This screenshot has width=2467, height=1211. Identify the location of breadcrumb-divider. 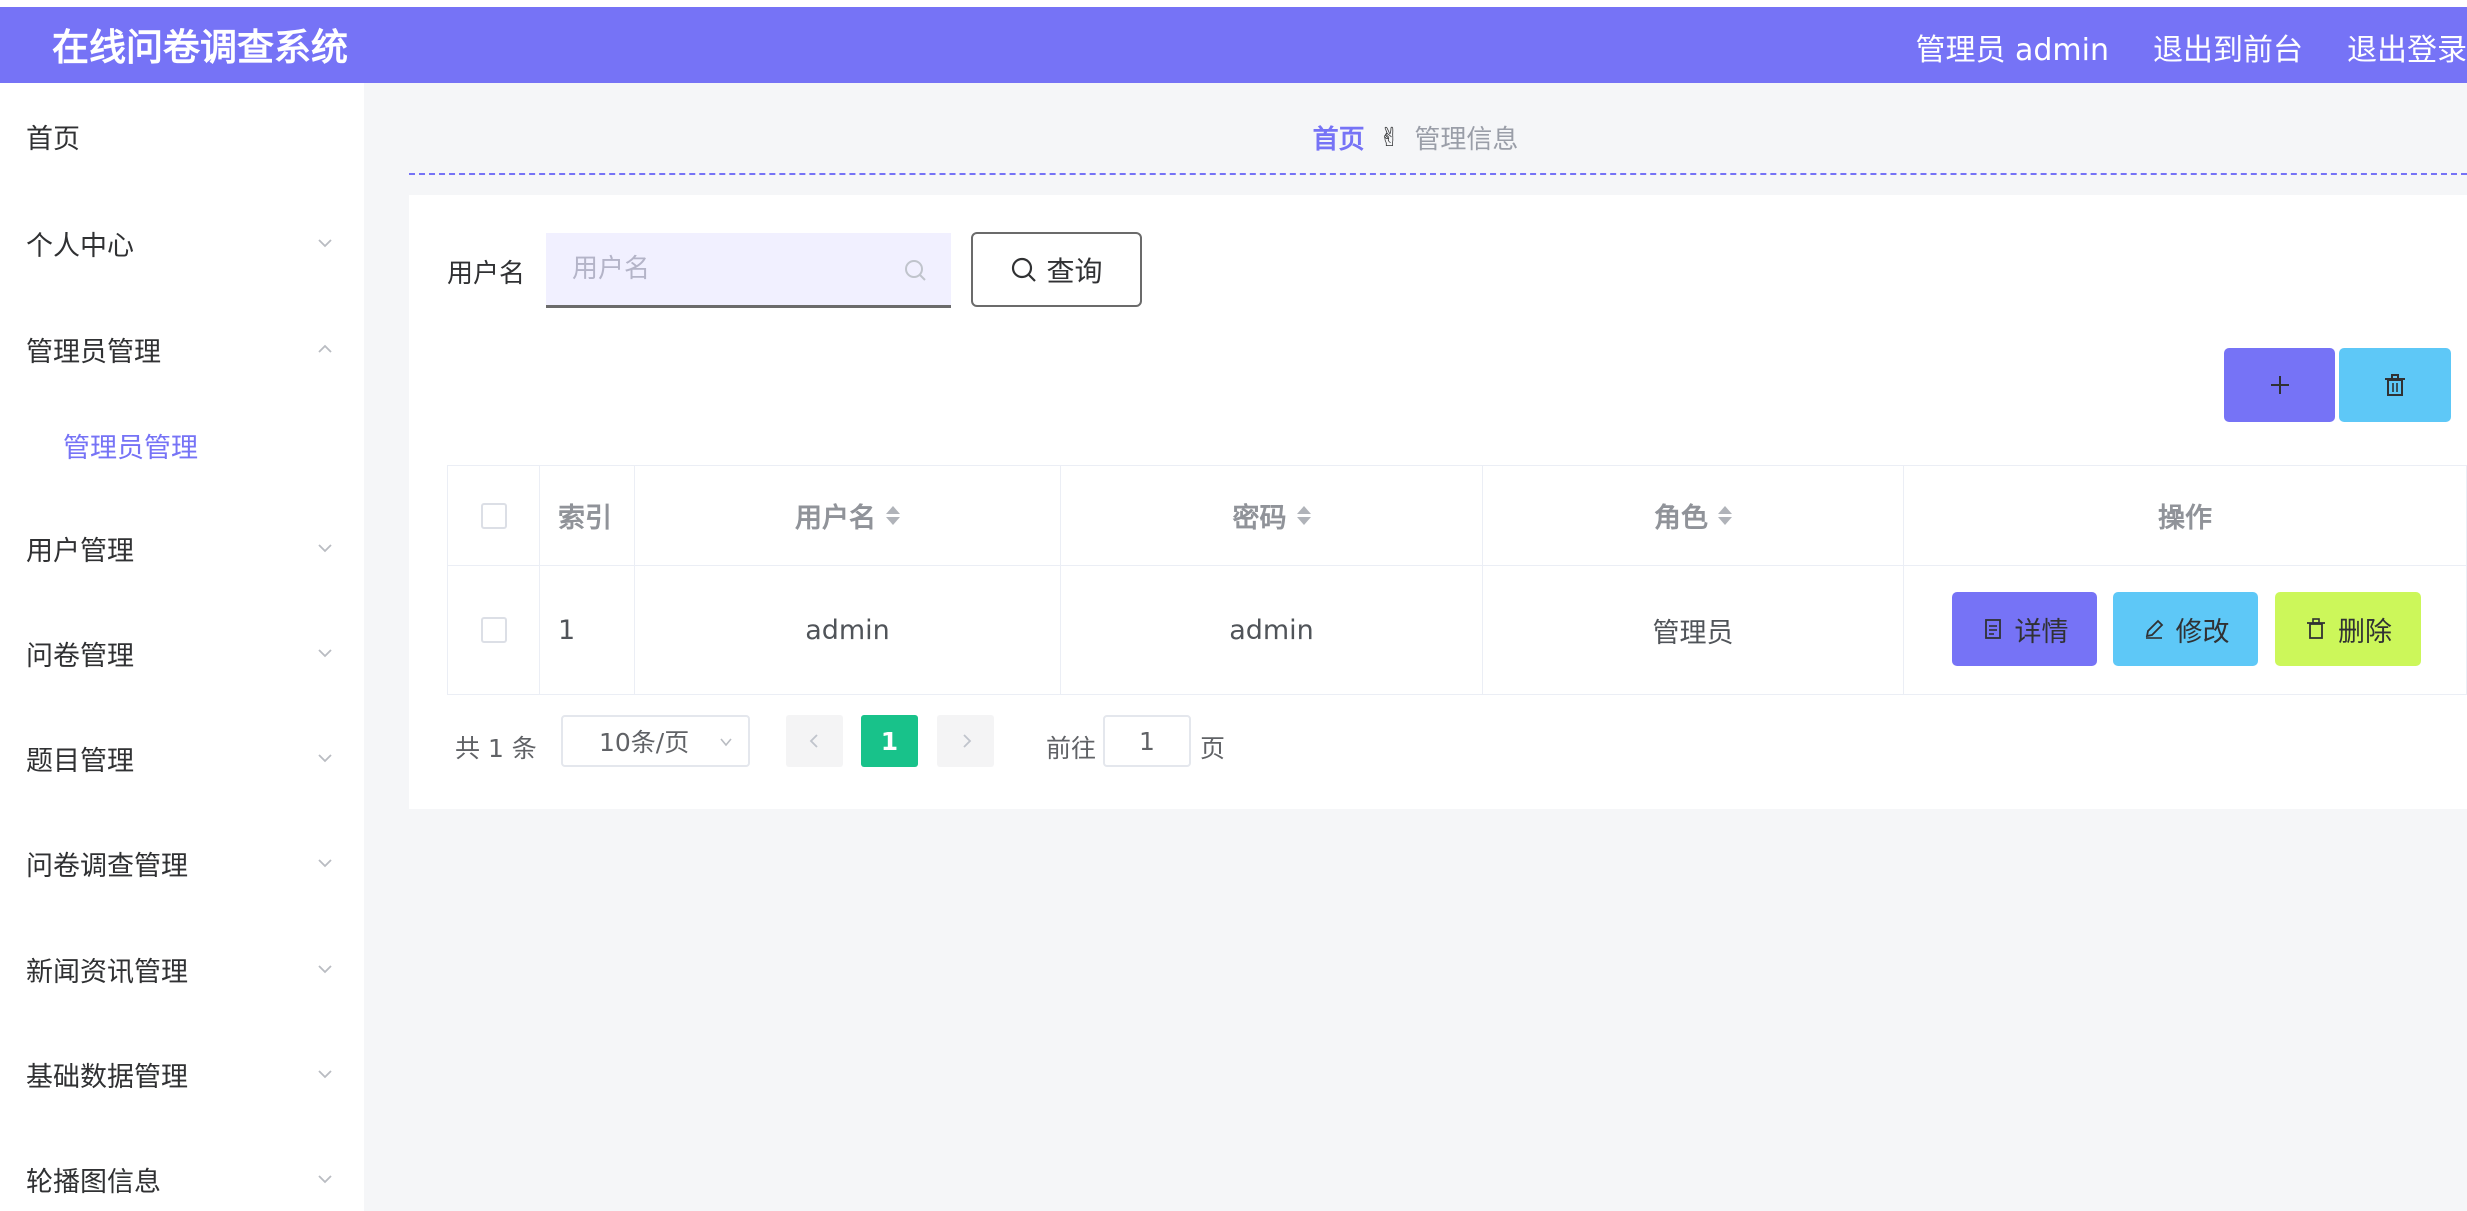
(1438, 174).